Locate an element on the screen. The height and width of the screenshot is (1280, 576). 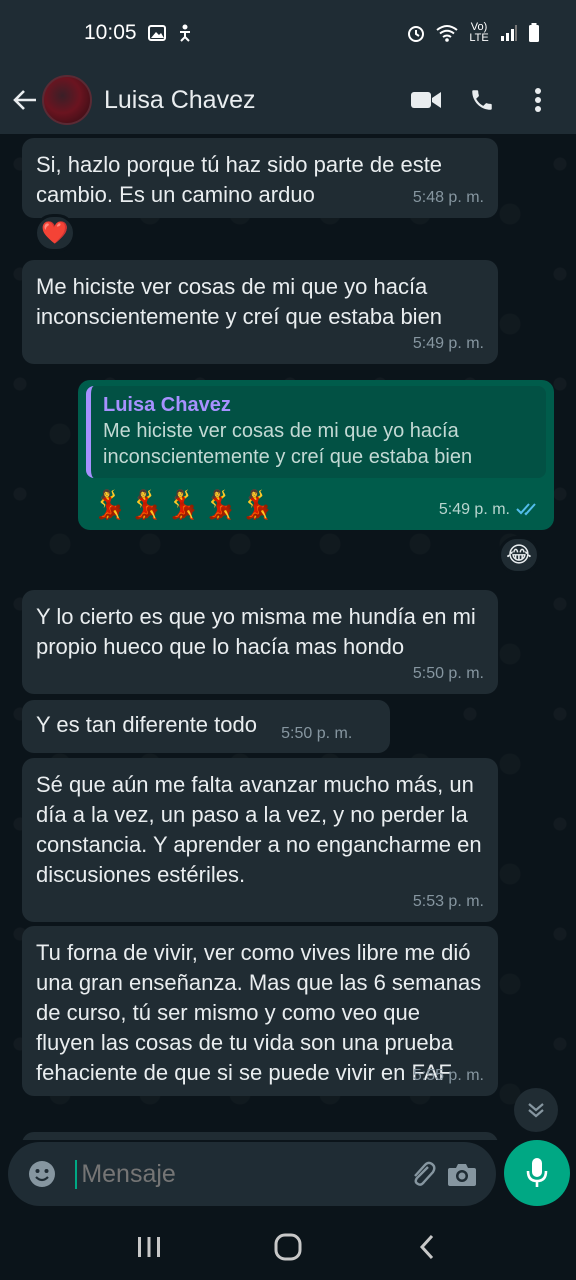
chevron-left-icon is located at coordinates (426, 1247).